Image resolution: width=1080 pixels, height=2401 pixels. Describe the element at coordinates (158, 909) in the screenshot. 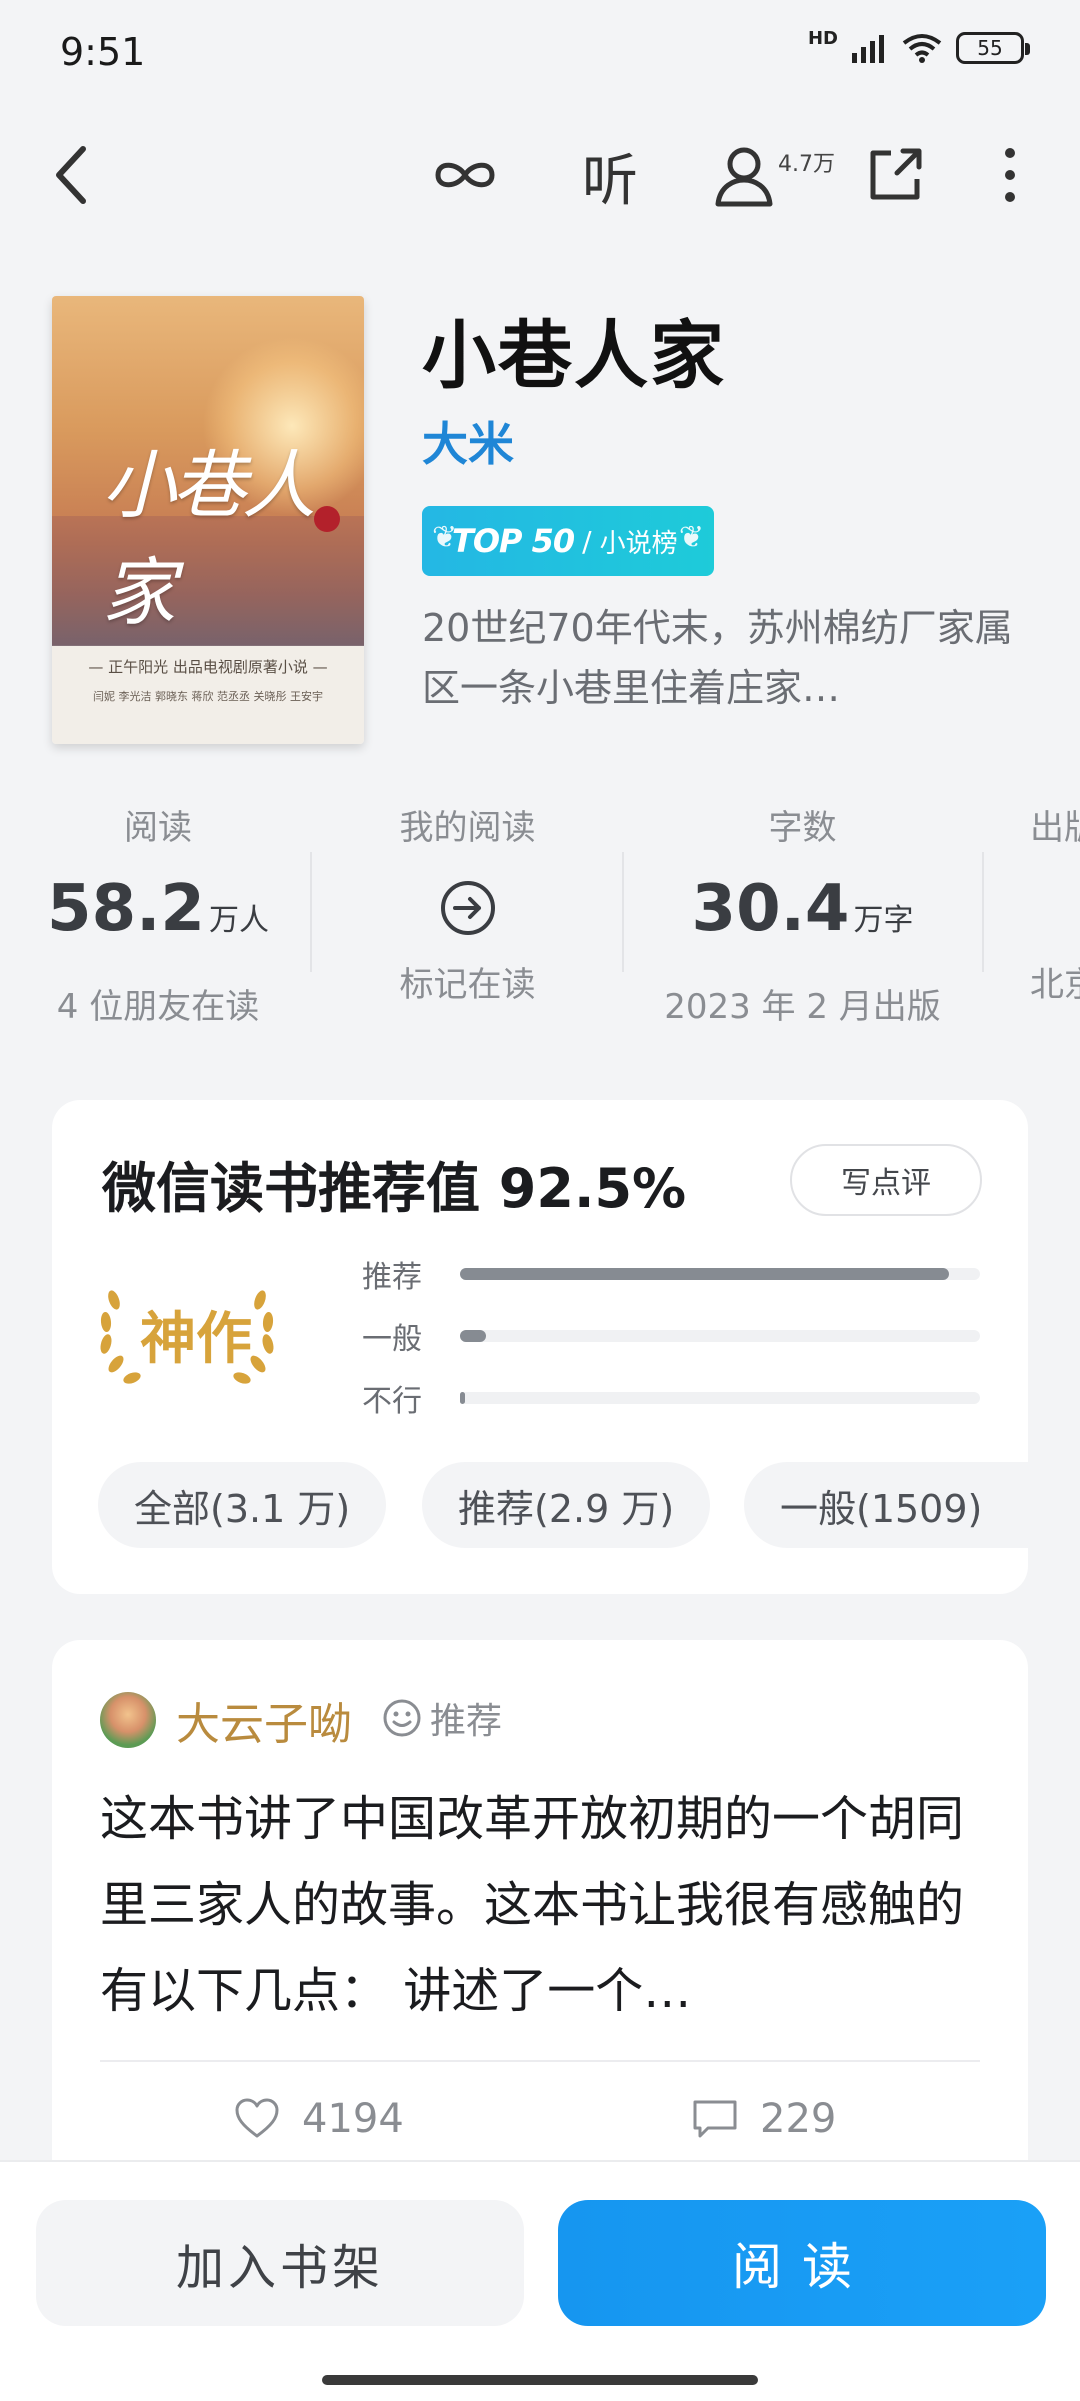

I see `stat-value: 58.2 万人` at that location.